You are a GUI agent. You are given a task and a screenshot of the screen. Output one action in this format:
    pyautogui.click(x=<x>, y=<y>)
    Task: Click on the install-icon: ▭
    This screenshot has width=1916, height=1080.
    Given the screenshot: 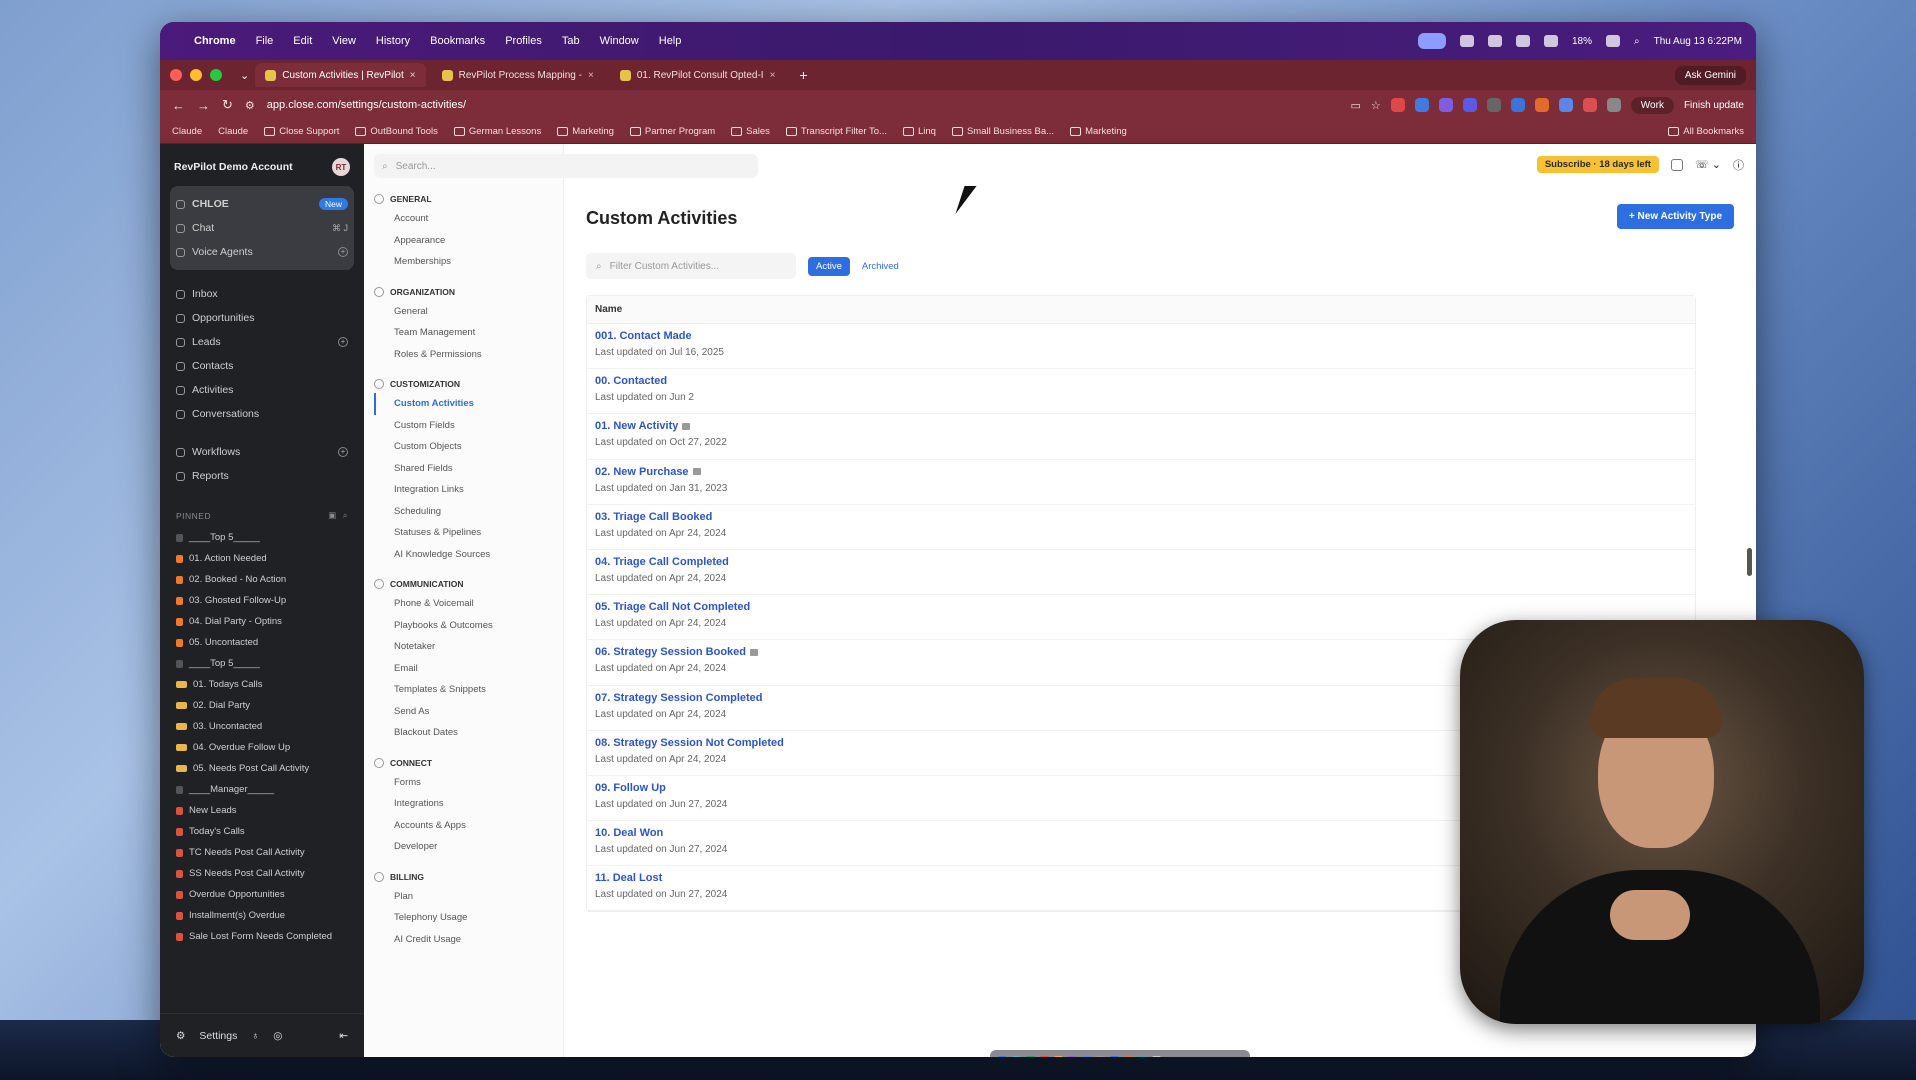 What is the action you would take?
    pyautogui.click(x=1356, y=105)
    